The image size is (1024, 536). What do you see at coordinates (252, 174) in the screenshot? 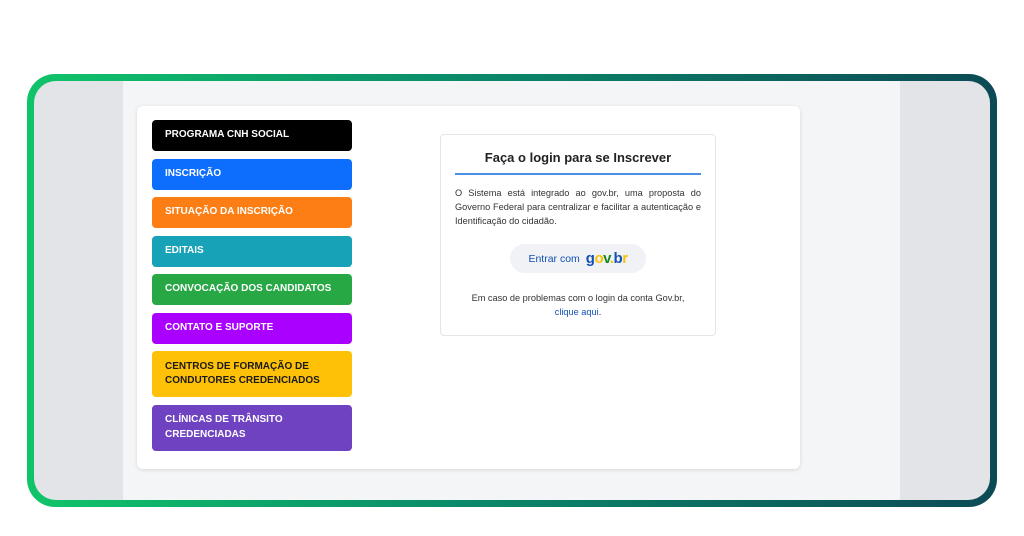
I see `menu-inscricao: INSCRIÇÃO` at bounding box center [252, 174].